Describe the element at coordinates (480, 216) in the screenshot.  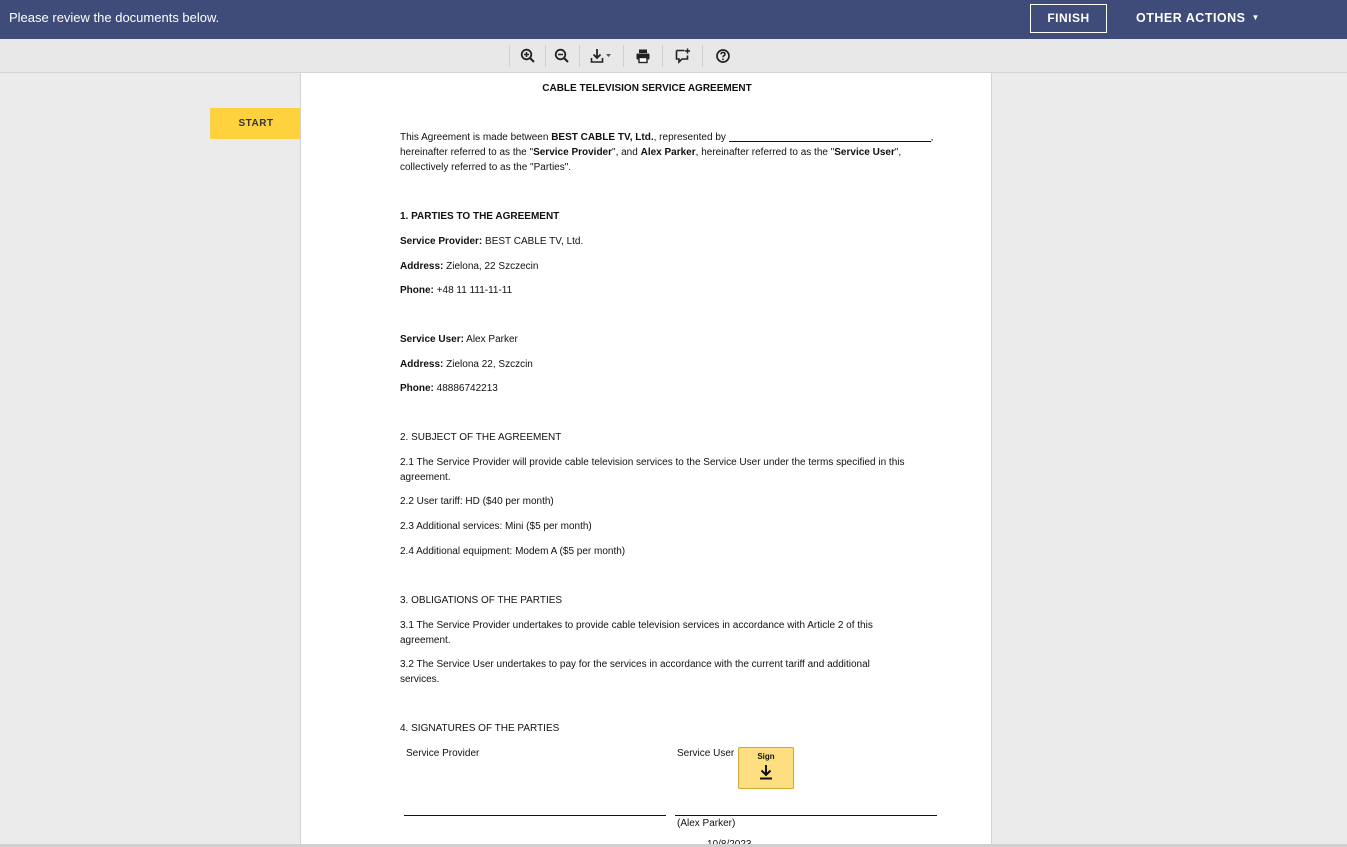
I see `section-1-heading: 1. PARTIES TO THE AGREEMENT` at that location.